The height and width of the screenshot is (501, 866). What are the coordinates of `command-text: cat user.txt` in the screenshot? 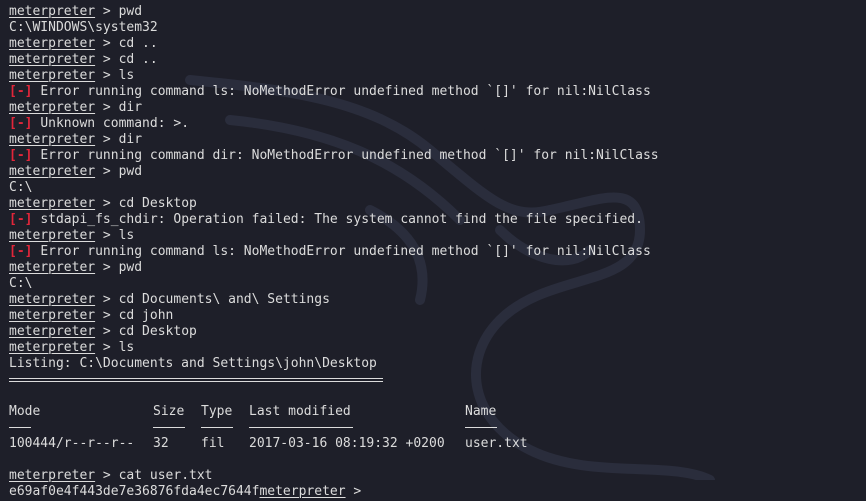 It's located at (165, 475).